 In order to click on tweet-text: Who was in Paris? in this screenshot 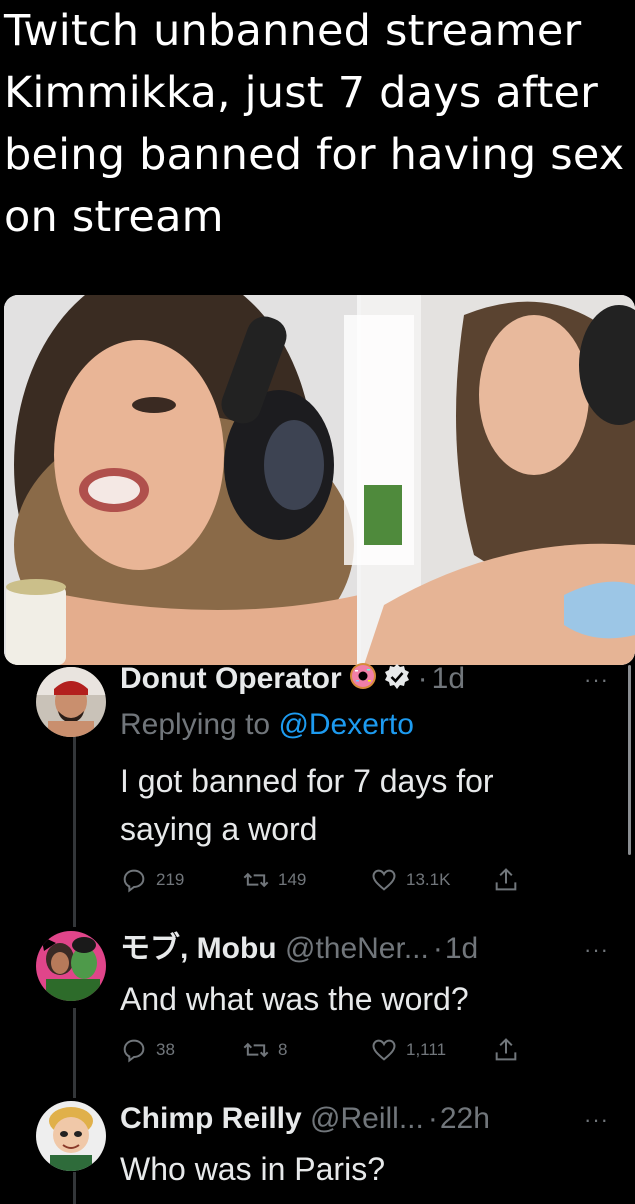, I will do `click(252, 1169)`.